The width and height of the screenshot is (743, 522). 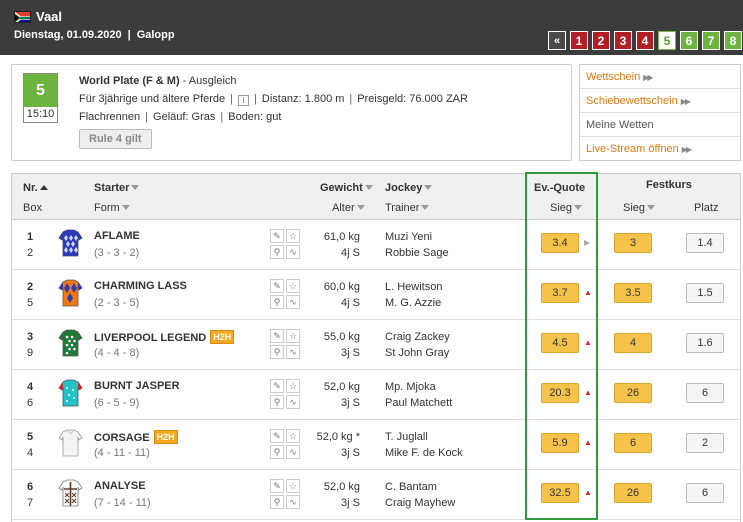 I want to click on prev-races-button: «, so click(x=557, y=40).